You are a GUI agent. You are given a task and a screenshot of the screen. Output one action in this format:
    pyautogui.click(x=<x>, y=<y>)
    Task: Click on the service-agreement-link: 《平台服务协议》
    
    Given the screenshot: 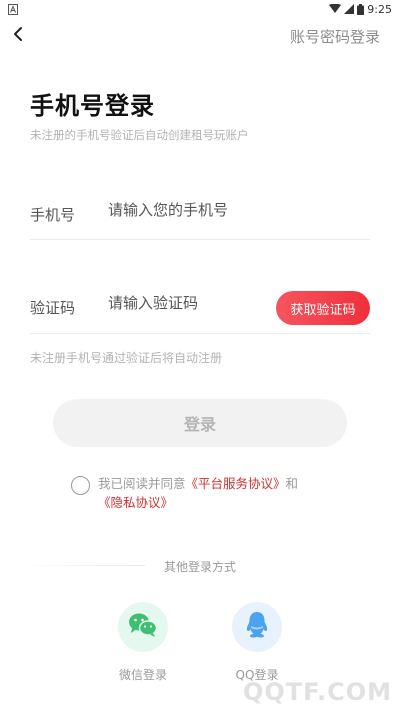 What is the action you would take?
    pyautogui.click(x=236, y=483)
    